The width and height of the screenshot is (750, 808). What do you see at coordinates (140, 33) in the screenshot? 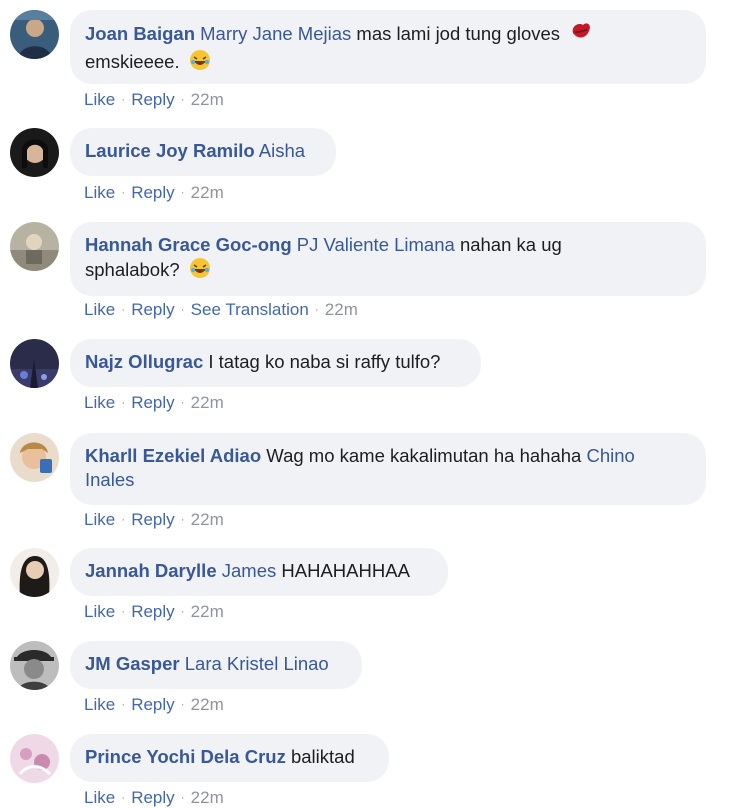
I see `comment-author: Joan Baigan` at bounding box center [140, 33].